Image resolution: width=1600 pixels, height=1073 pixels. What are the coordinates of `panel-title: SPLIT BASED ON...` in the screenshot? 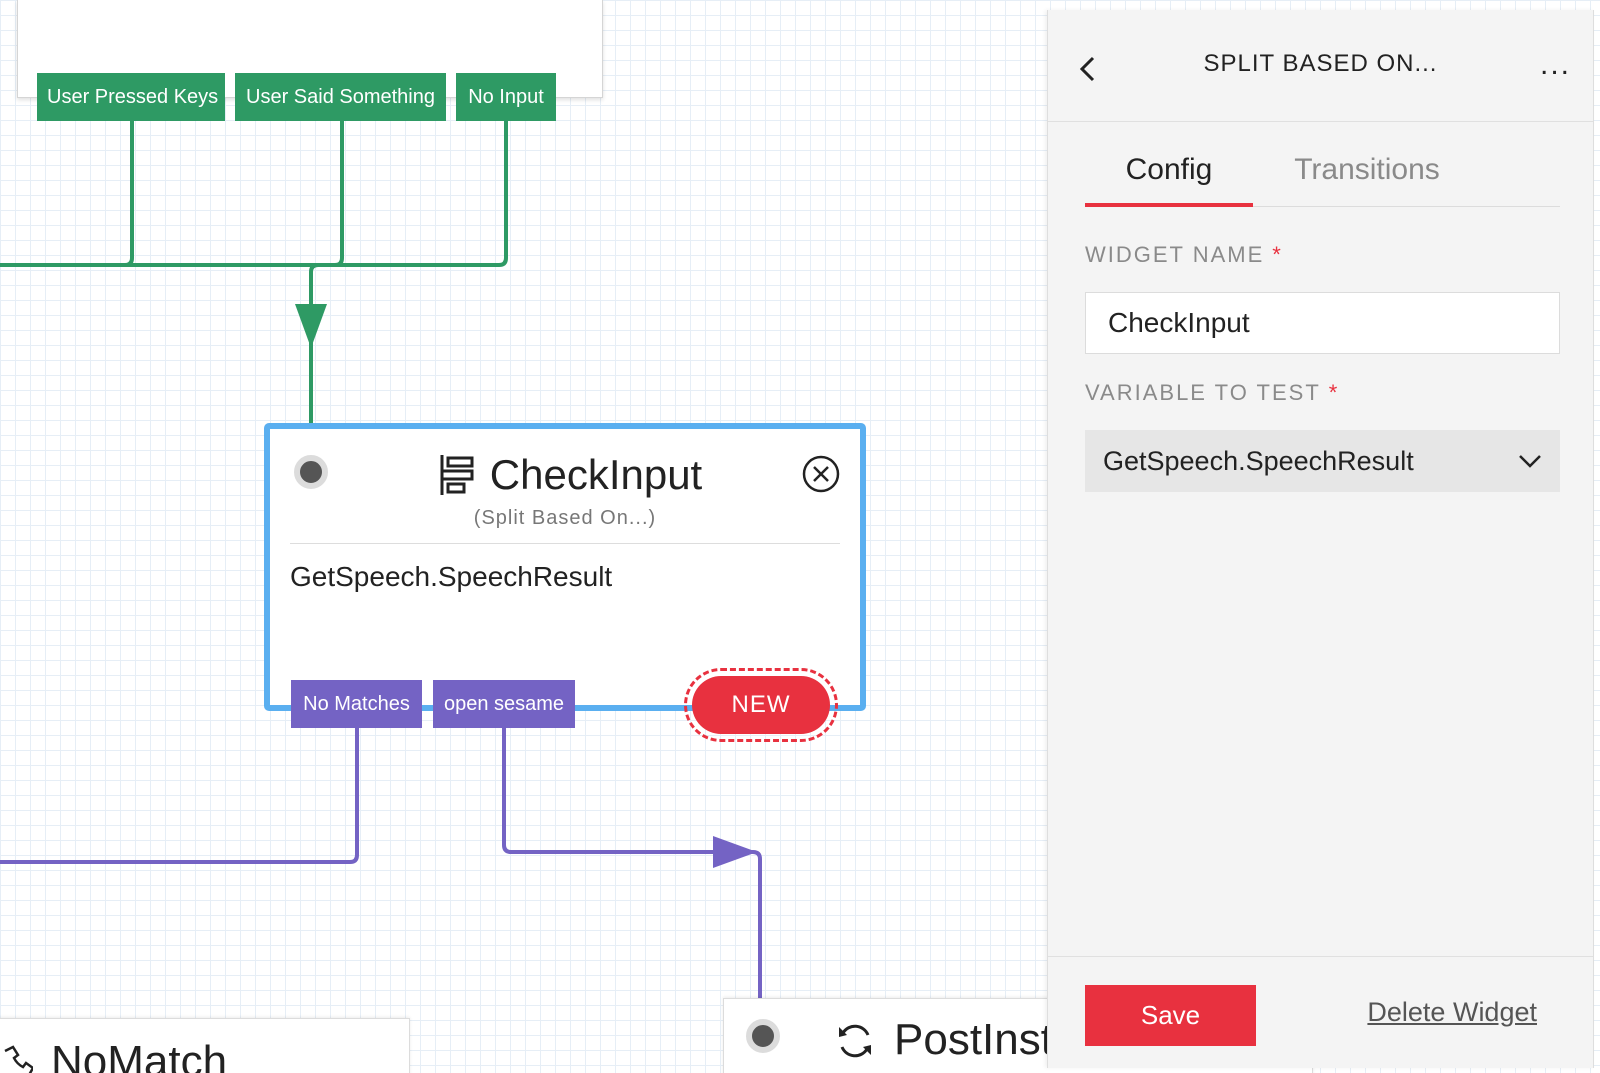 It's located at (1320, 63).